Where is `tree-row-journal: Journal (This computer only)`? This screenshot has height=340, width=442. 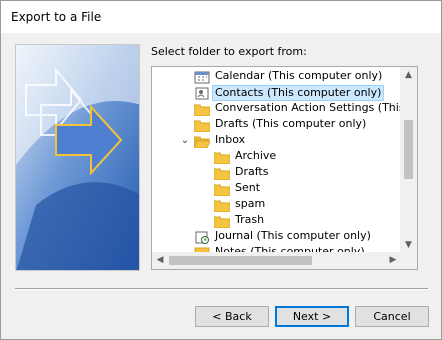 tree-row-journal: Journal (This computer only) is located at coordinates (276, 237).